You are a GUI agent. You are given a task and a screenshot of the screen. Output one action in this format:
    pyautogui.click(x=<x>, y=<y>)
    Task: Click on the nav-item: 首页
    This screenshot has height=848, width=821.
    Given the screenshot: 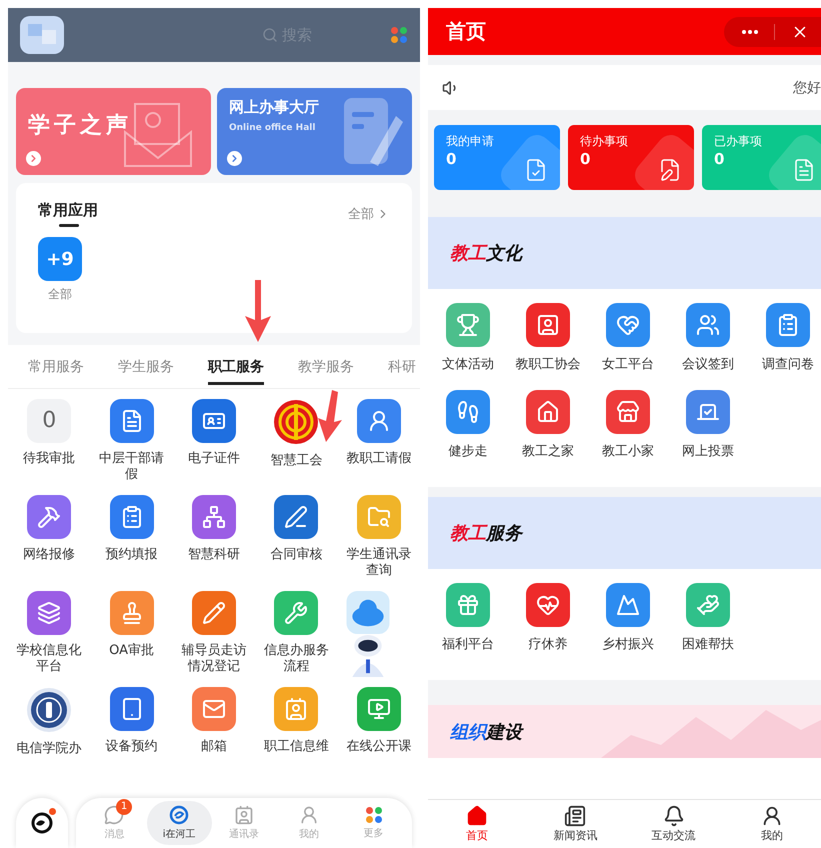 What is the action you would take?
    pyautogui.click(x=477, y=824)
    